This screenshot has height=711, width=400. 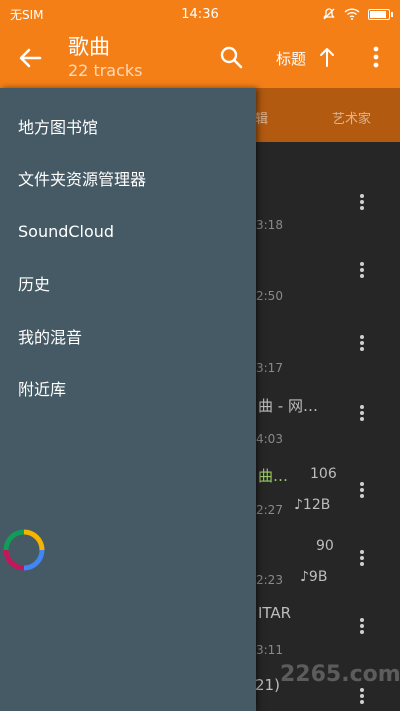 What do you see at coordinates (323, 474) in the screenshot?
I see `play-count: 106` at bounding box center [323, 474].